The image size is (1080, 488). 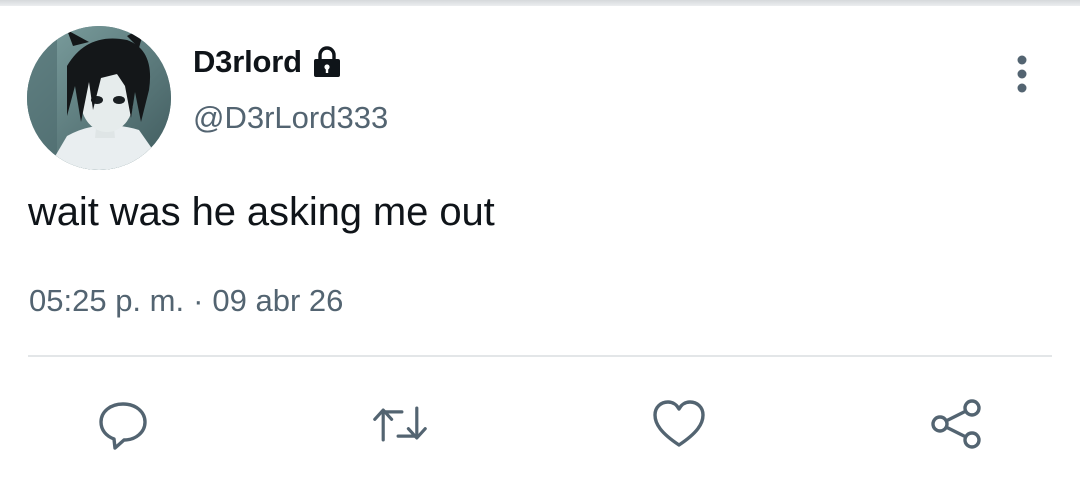 What do you see at coordinates (540, 356) in the screenshot?
I see `actions-divider` at bounding box center [540, 356].